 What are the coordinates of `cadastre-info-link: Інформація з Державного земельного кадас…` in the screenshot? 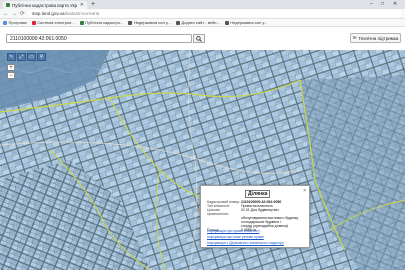 It's located at (257, 243).